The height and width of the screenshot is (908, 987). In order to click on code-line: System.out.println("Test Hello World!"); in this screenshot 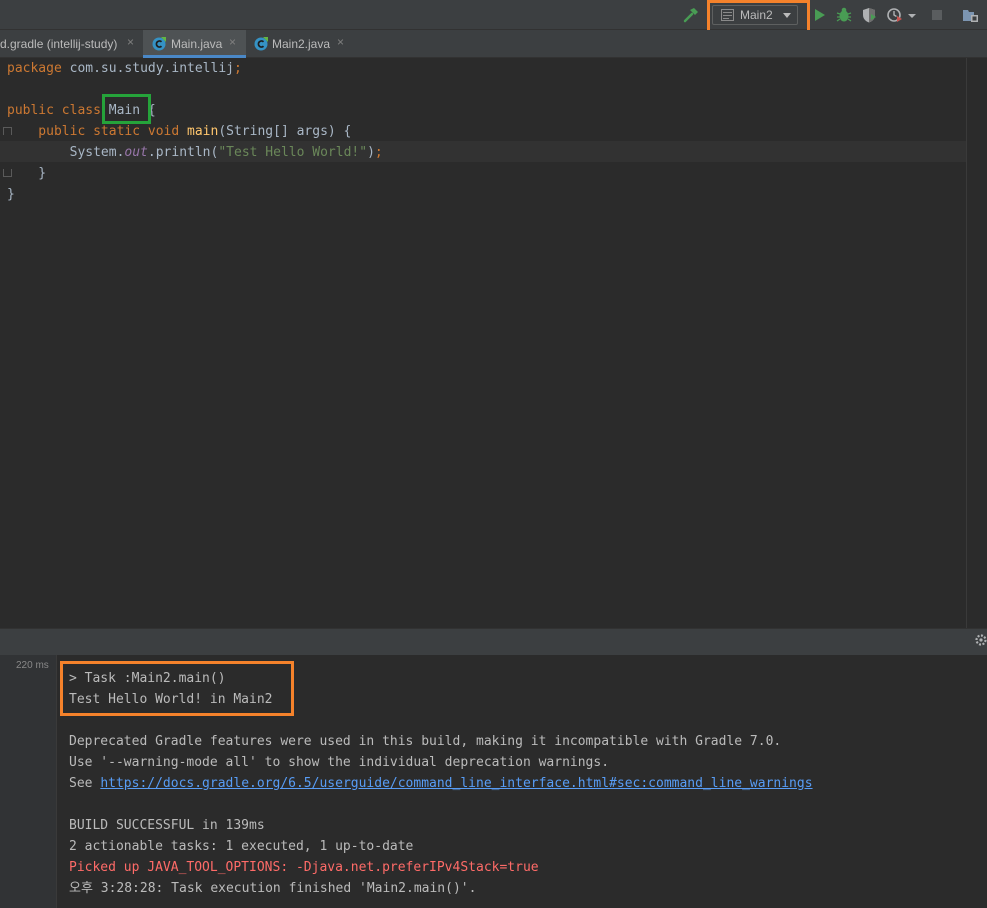, I will do `click(195, 152)`.